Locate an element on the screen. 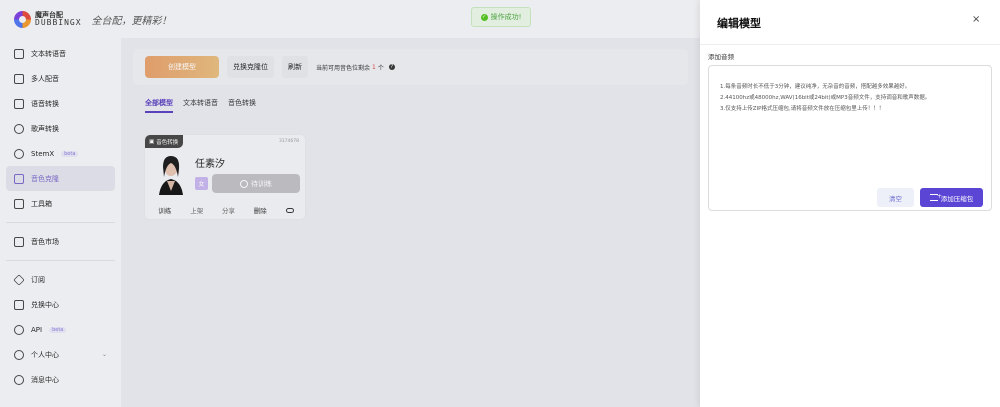  logo-en-text: DUBBINGX is located at coordinates (58, 22).